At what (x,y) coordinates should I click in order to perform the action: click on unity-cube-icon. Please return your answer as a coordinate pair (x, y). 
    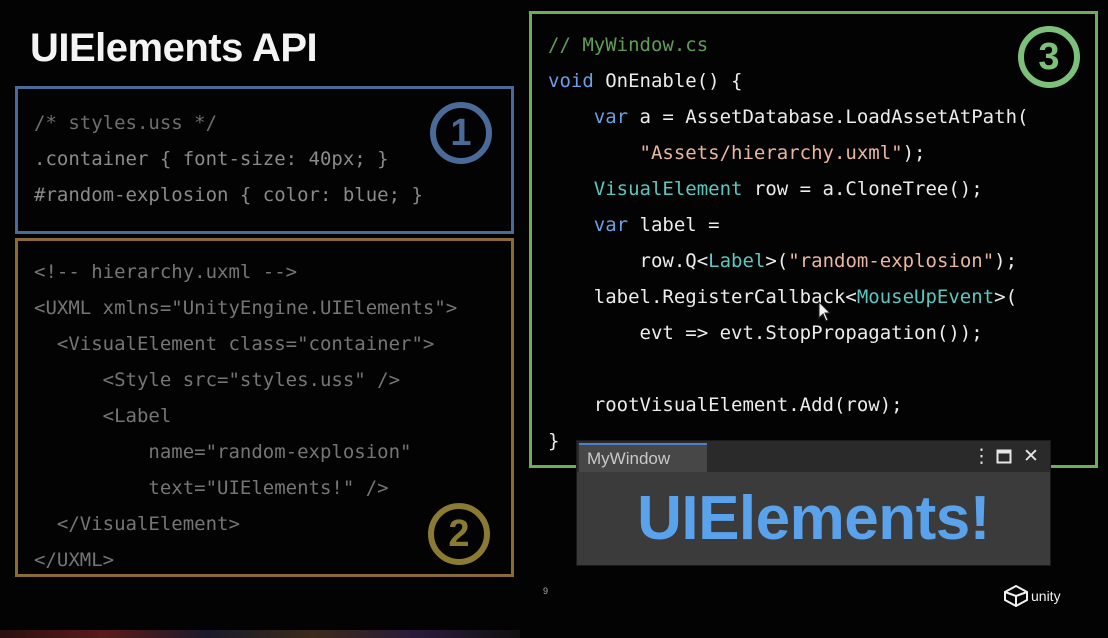
    Looking at the image, I should click on (1016, 596).